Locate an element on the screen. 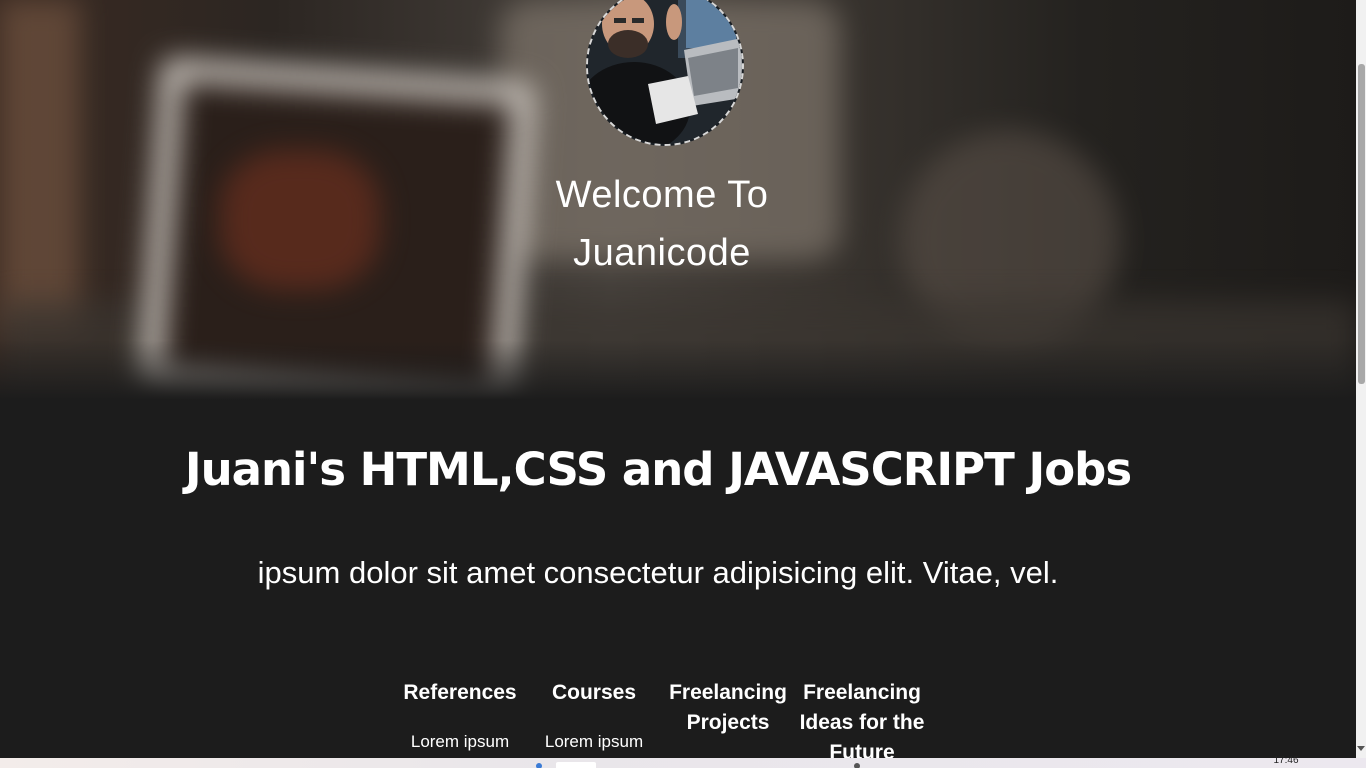 This screenshot has height=768, width=1366. welcome-line-2: Juanicode is located at coordinates (662, 253).